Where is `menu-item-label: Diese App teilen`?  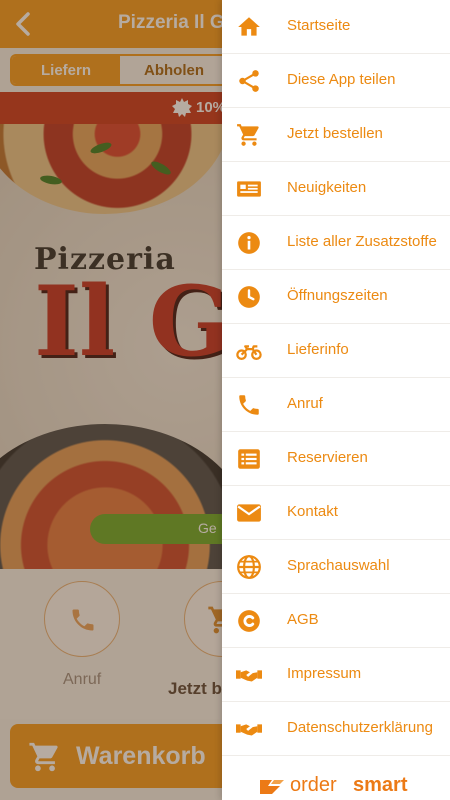 menu-item-label: Diese App teilen is located at coordinates (341, 79).